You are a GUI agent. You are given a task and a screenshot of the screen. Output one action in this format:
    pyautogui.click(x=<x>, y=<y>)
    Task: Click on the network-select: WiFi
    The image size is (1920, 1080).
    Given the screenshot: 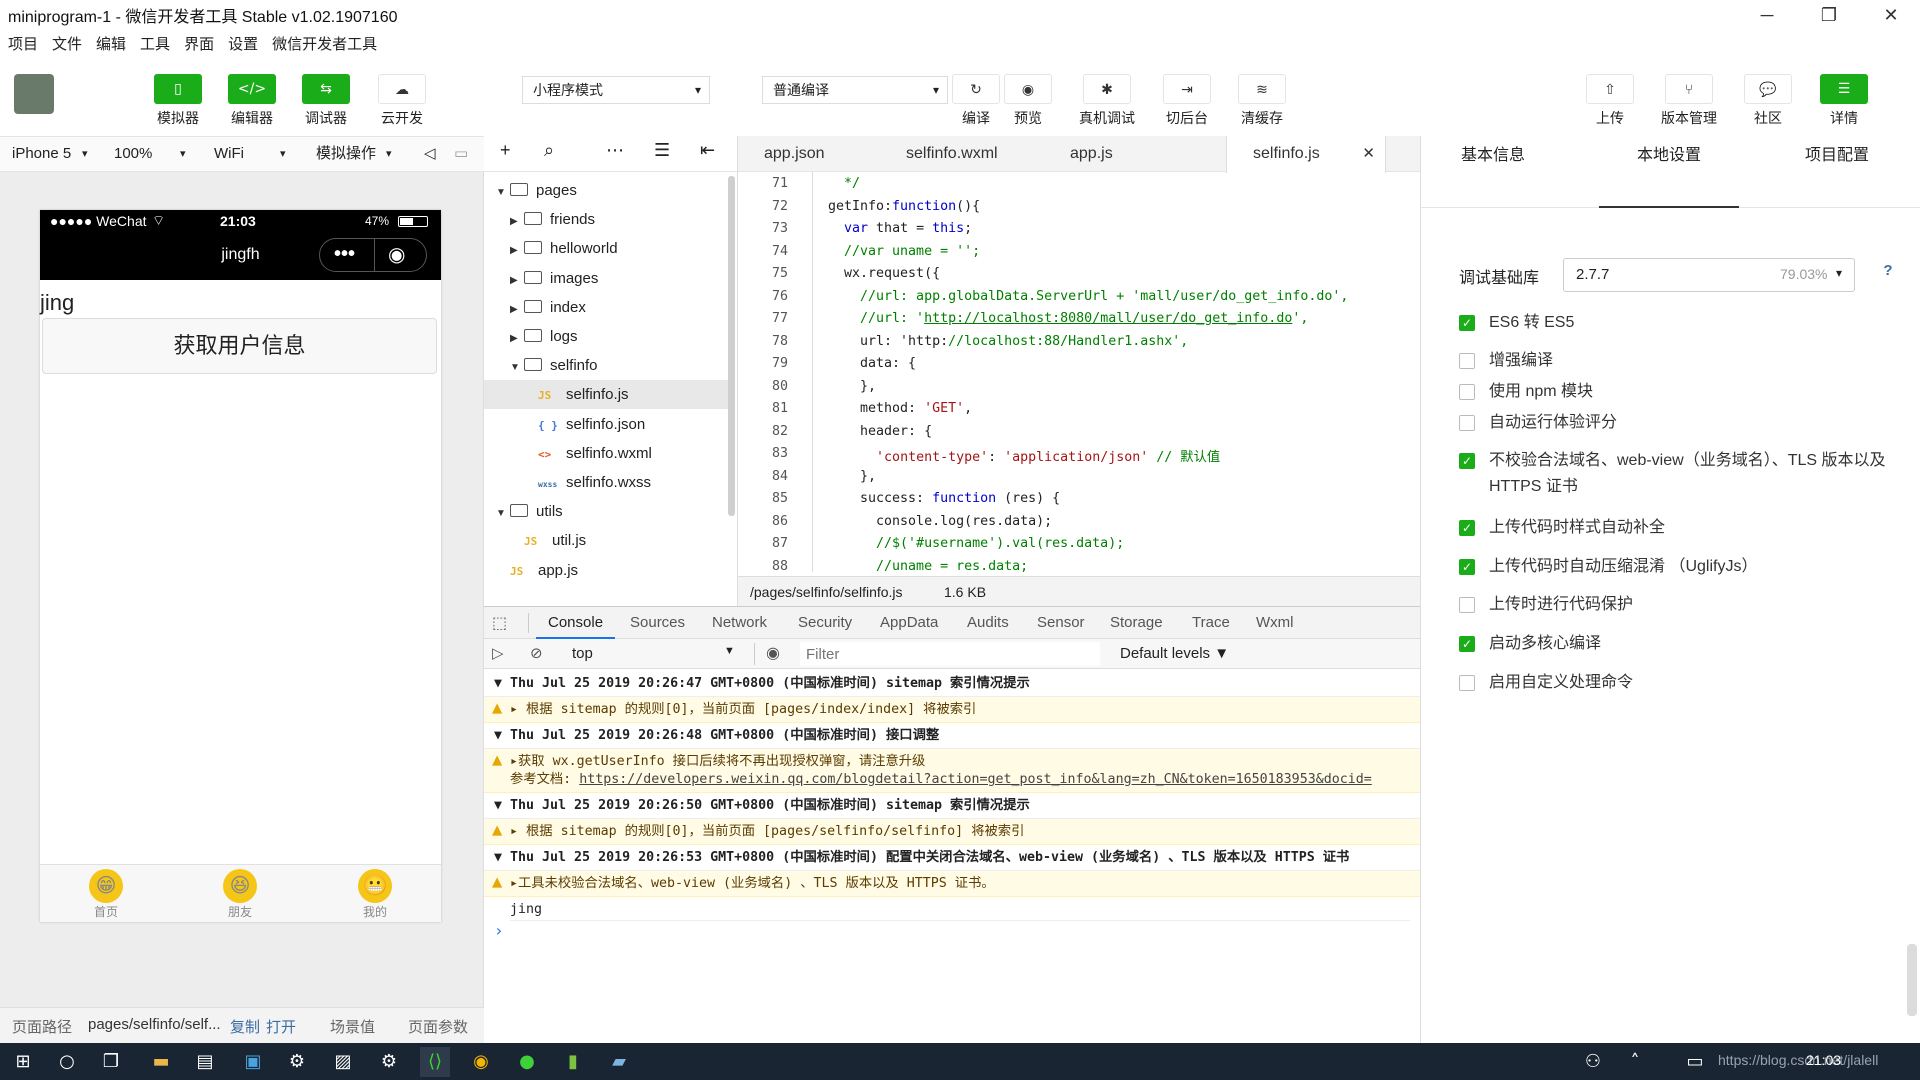 What is the action you would take?
    pyautogui.click(x=229, y=154)
    